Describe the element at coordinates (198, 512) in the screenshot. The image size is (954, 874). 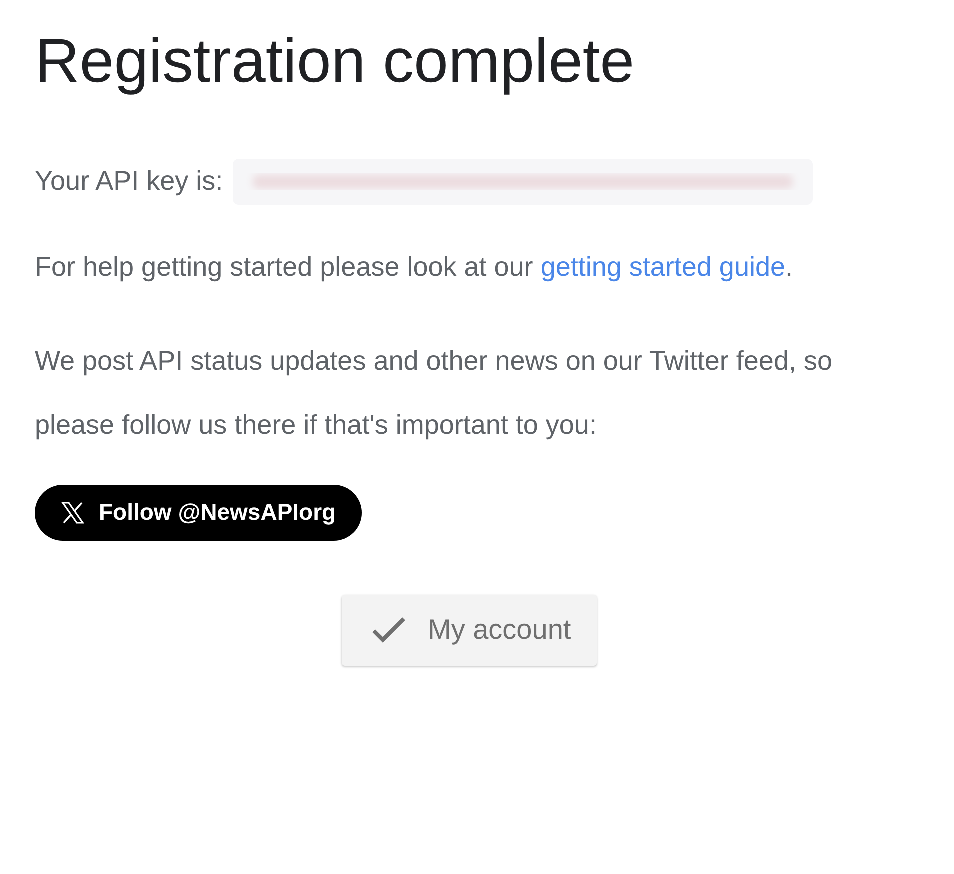
I see `follow-button: Follow @NewsAPIorg` at that location.